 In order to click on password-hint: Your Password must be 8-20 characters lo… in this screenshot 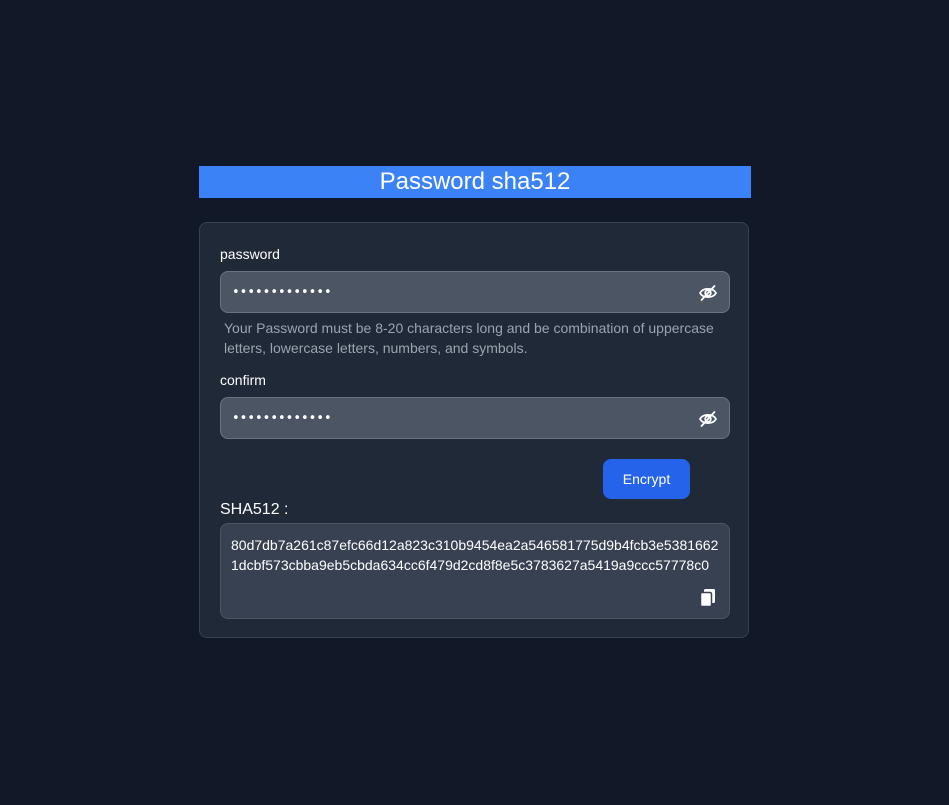, I will do `click(469, 338)`.